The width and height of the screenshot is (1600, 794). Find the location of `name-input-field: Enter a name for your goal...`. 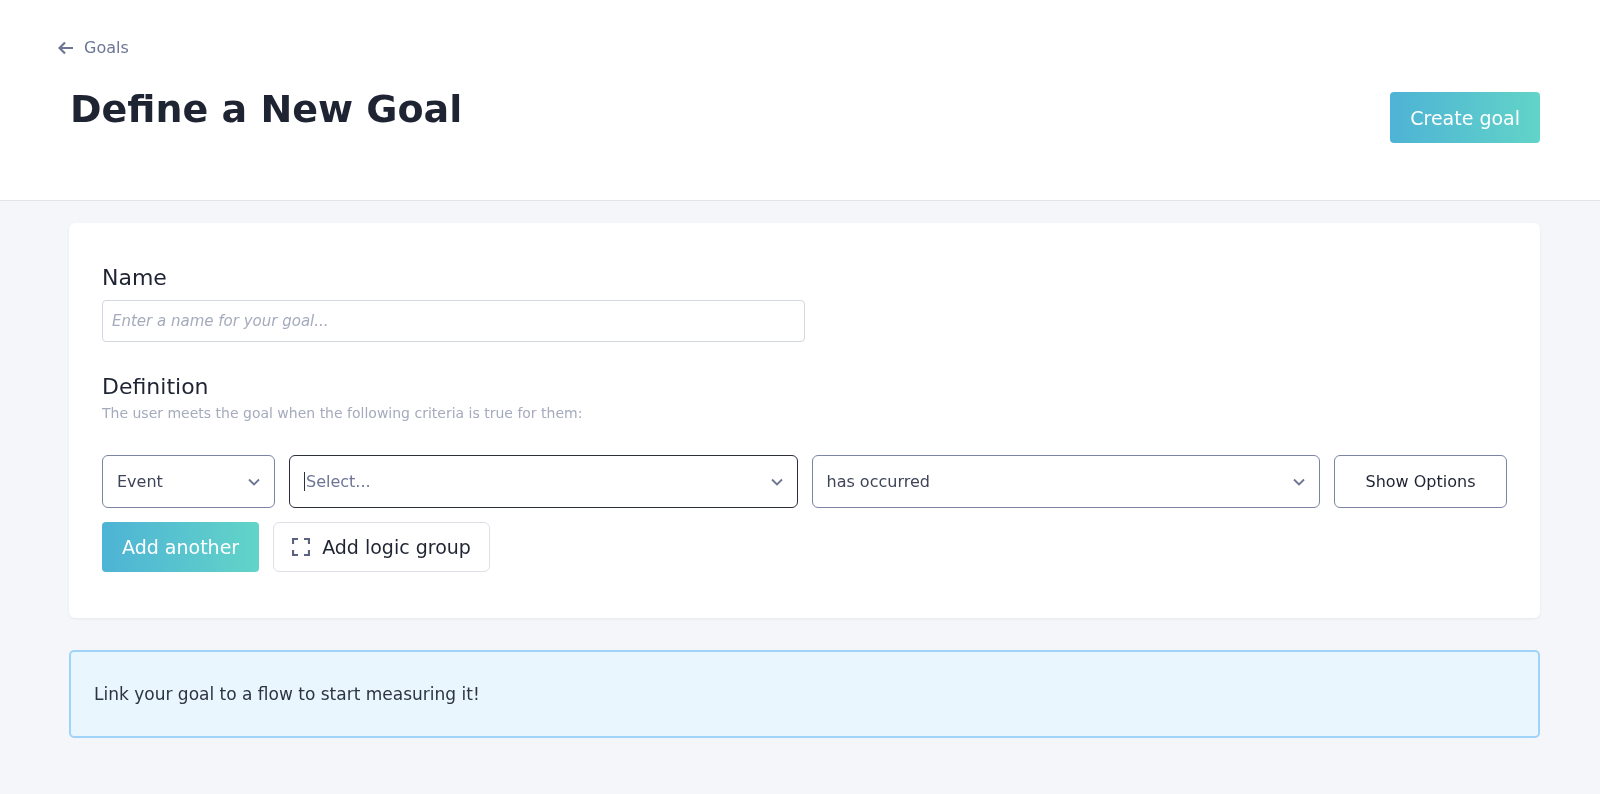

name-input-field: Enter a name for your goal... is located at coordinates (453, 321).